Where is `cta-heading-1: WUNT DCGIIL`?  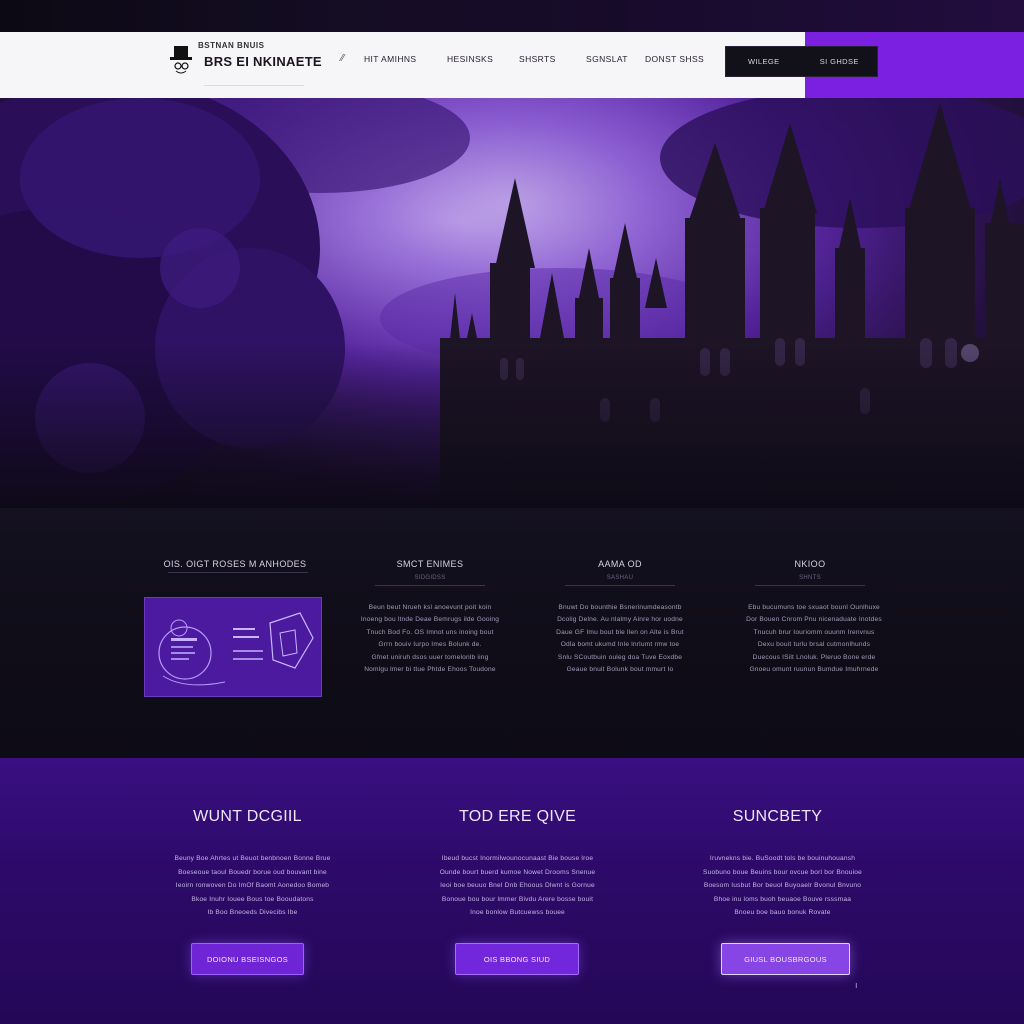 cta-heading-1: WUNT DCGIIL is located at coordinates (247, 816).